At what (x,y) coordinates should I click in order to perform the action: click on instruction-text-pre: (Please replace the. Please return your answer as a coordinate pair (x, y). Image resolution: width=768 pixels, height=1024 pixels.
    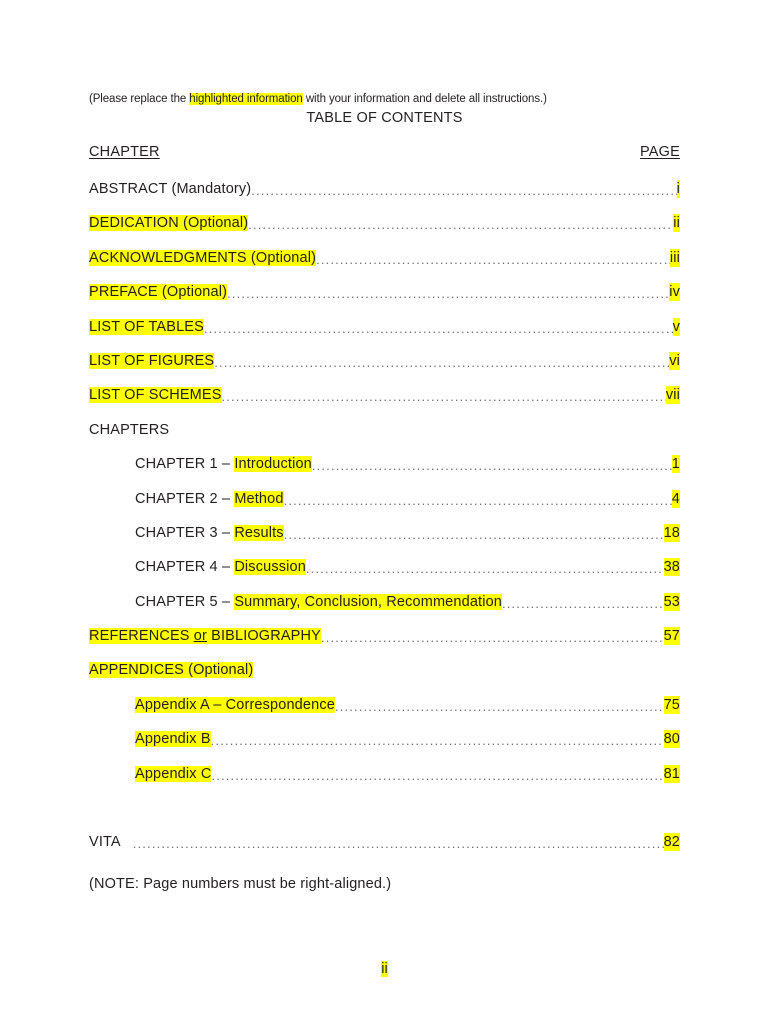
    Looking at the image, I should click on (139, 99).